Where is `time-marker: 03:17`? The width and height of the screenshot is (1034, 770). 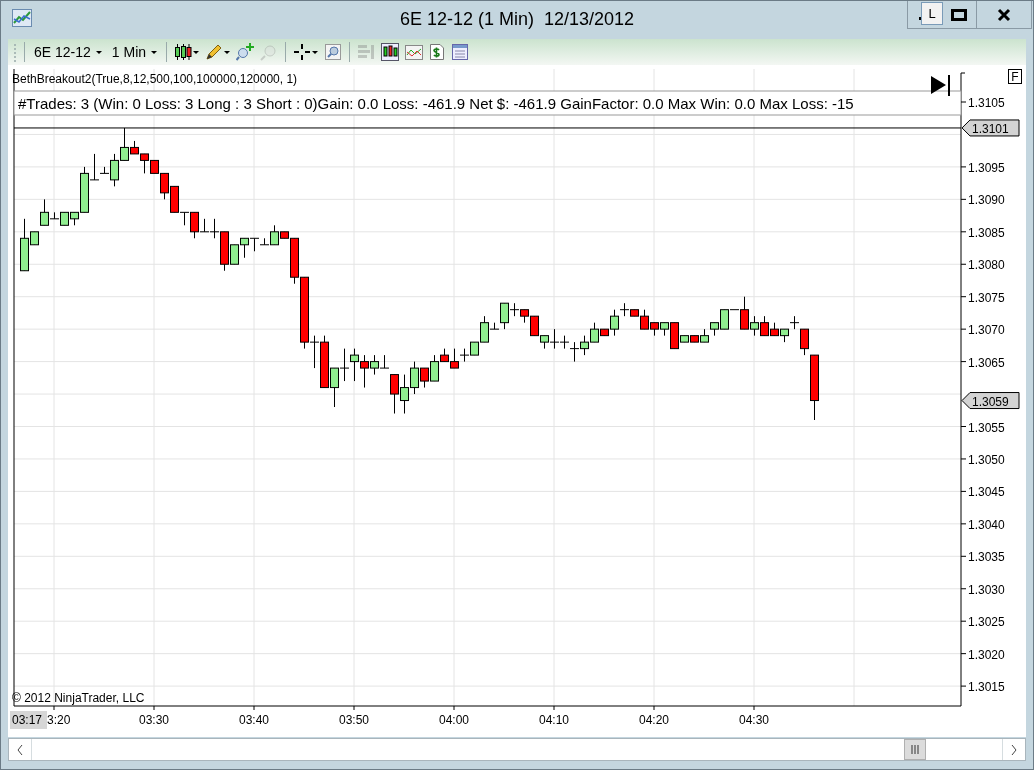 time-marker: 03:17 is located at coordinates (28, 720).